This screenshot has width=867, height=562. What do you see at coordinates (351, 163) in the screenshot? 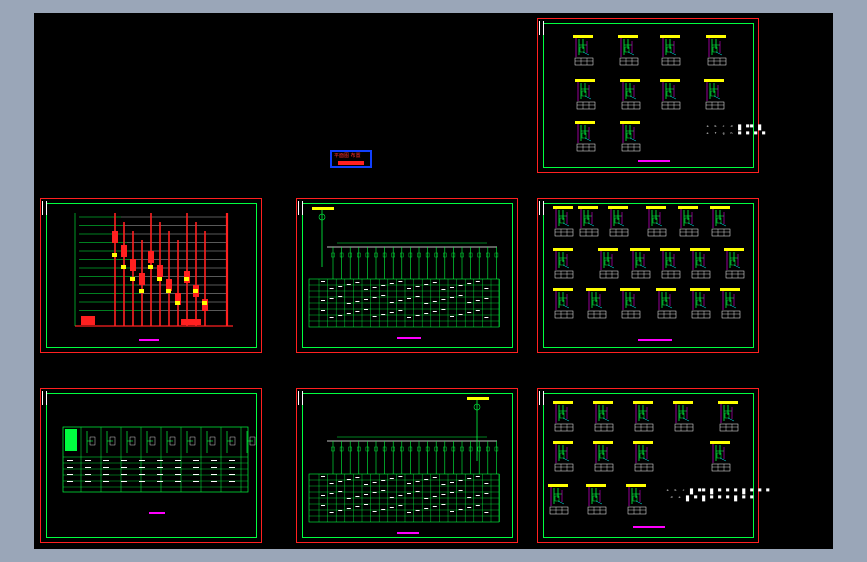
I see `title-stamp-bar` at bounding box center [351, 163].